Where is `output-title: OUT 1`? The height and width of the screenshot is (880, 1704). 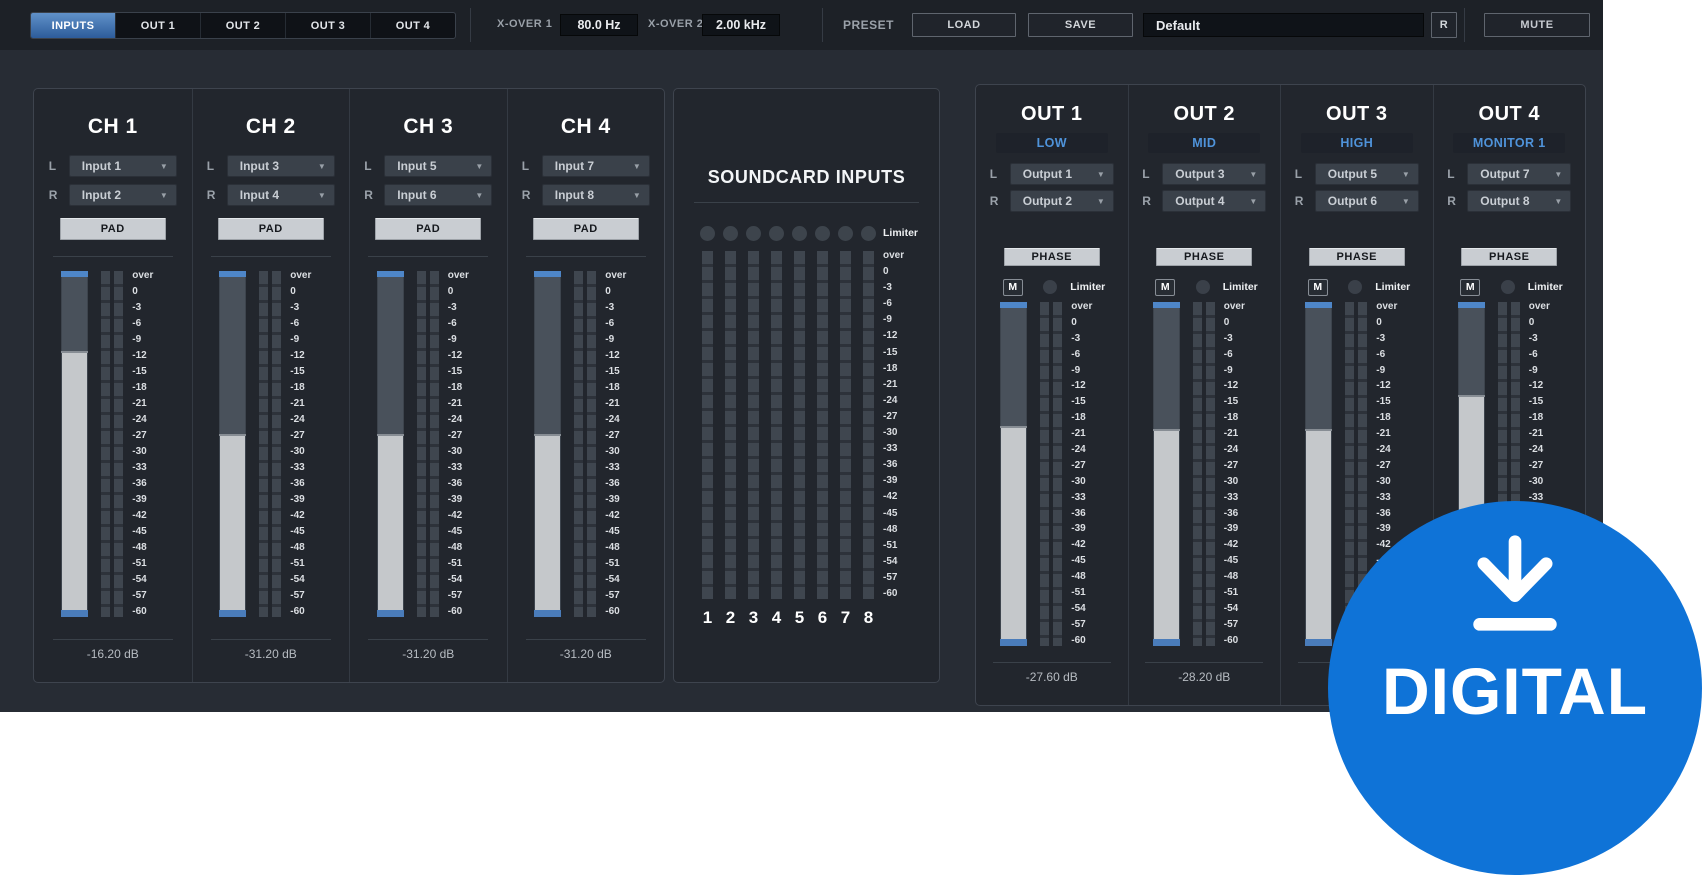 output-title: OUT 1 is located at coordinates (1052, 114).